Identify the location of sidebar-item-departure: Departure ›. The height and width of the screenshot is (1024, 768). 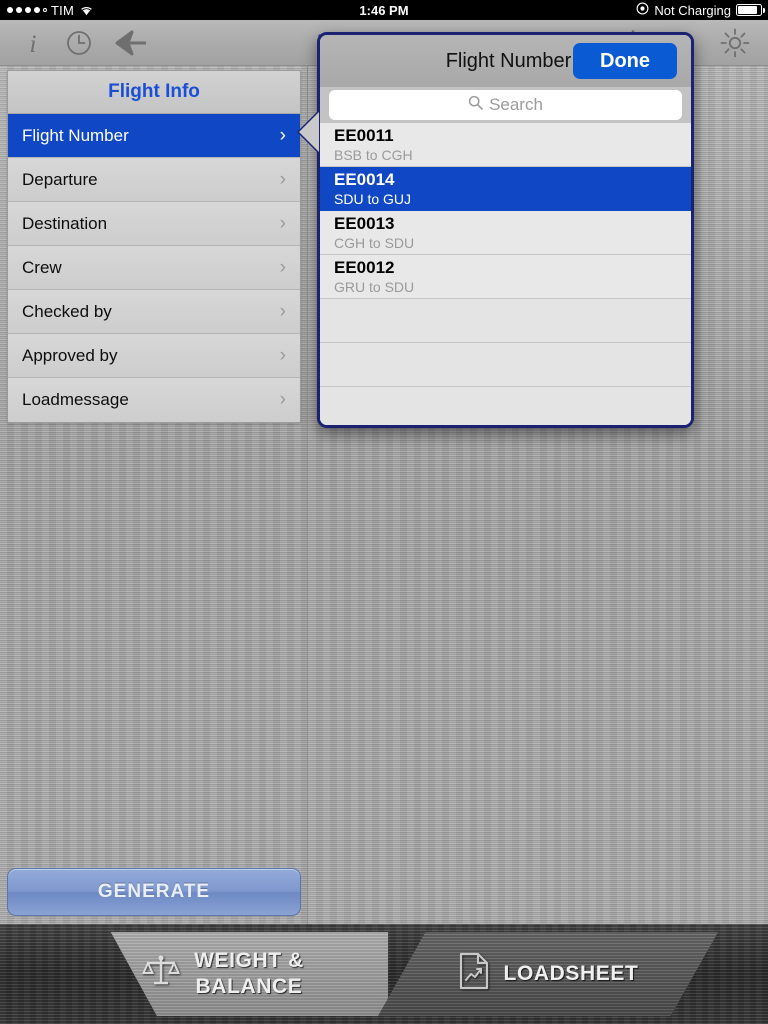
(154, 180).